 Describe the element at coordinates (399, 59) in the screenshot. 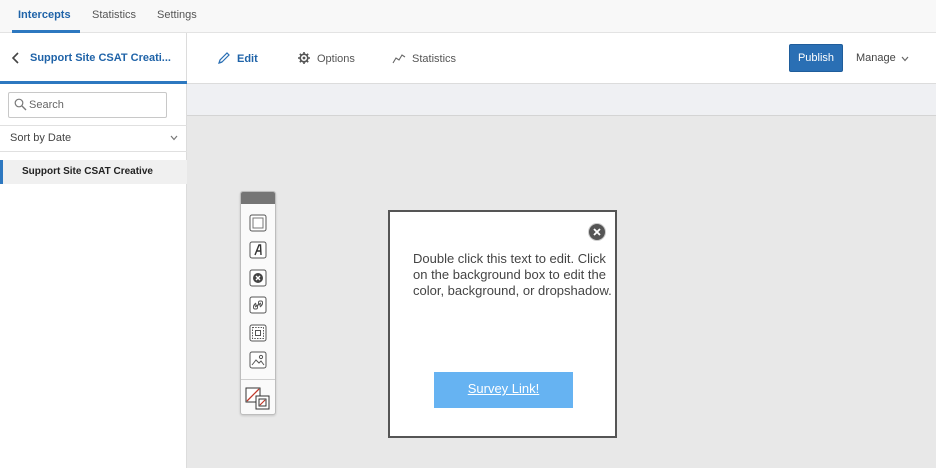

I see `line-chart-icon` at that location.